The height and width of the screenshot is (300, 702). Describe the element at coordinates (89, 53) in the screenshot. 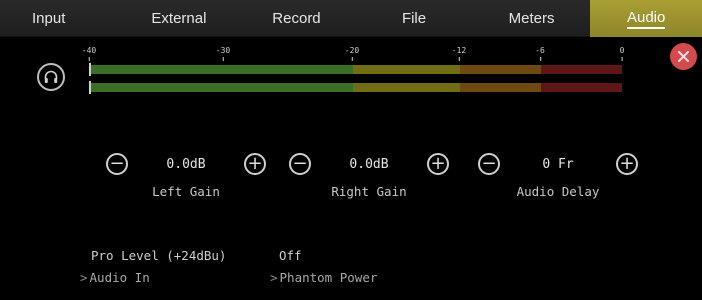

I see `scale-tick: -40` at that location.